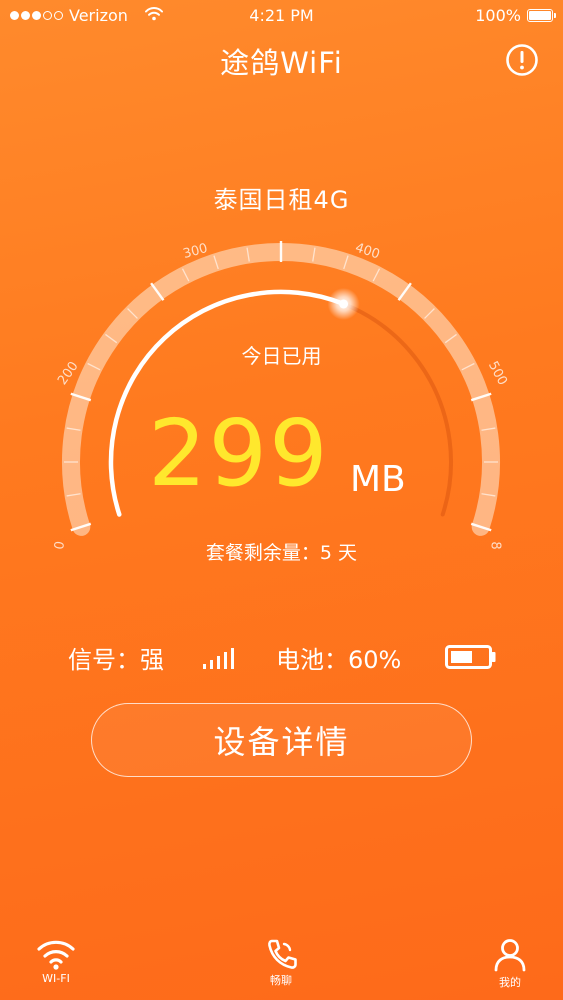 This screenshot has height=1000, width=563. I want to click on user-icon, so click(510, 955).